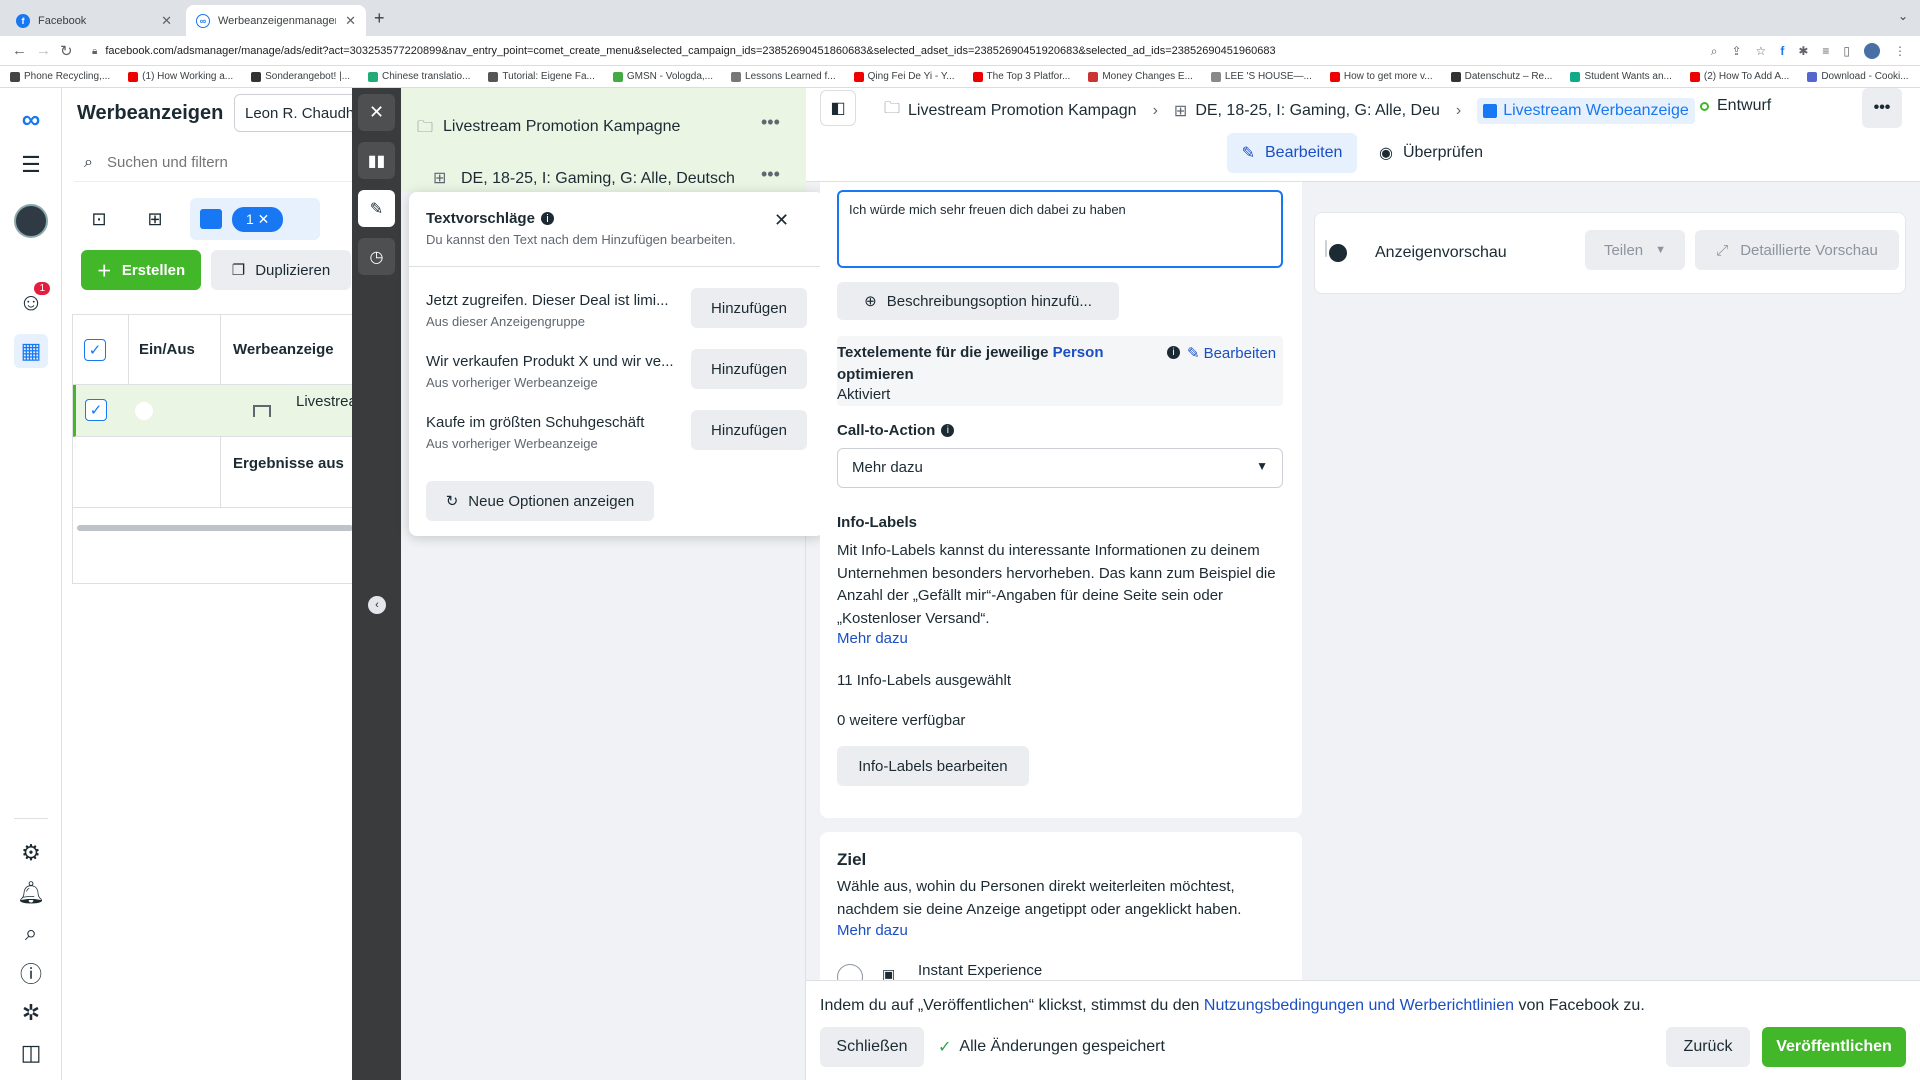 This screenshot has height=1080, width=1920. Describe the element at coordinates (1834, 1047) in the screenshot. I see `publish-button: Veröffentlichen` at that location.